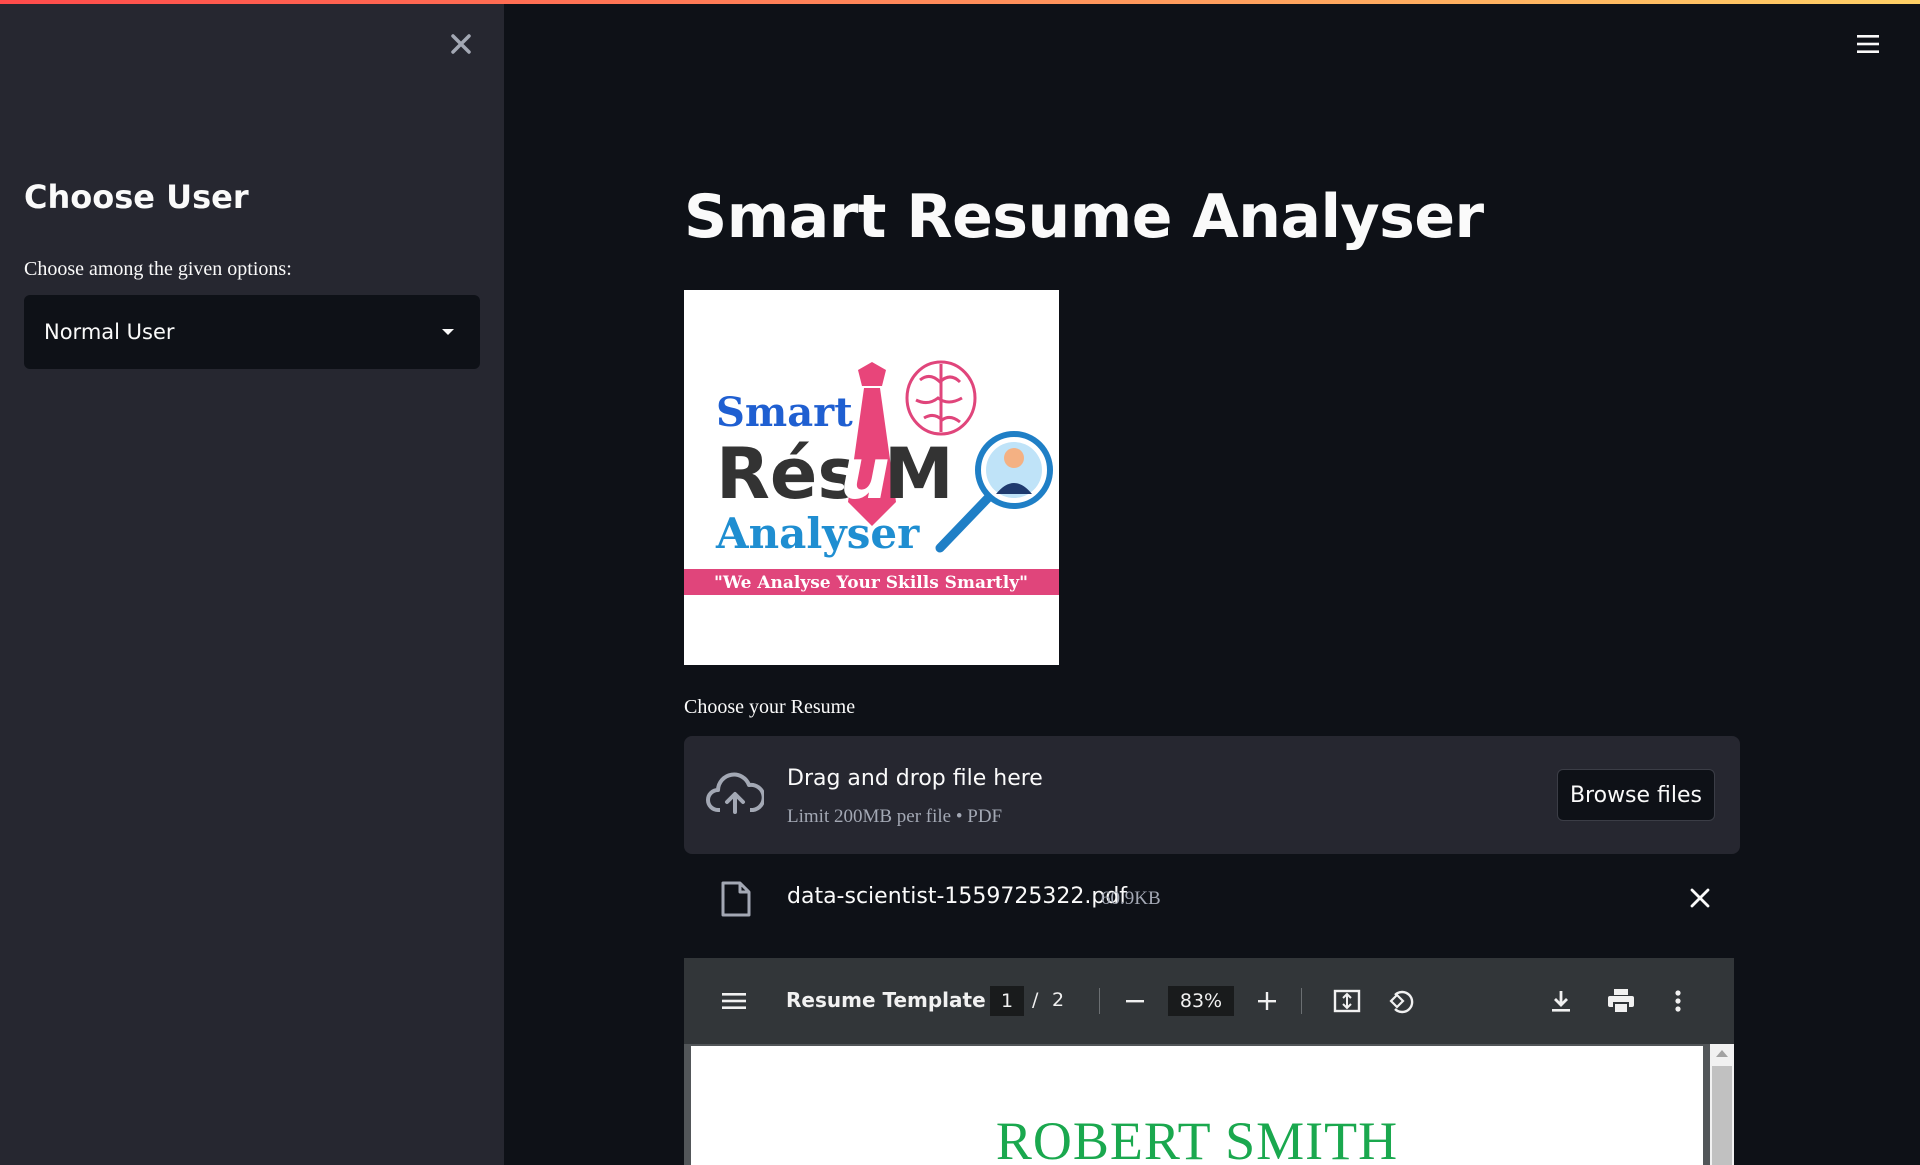 The image size is (1920, 1165). Describe the element at coordinates (915, 778) in the screenshot. I see `dropzone-title: Drag and drop file here` at that location.